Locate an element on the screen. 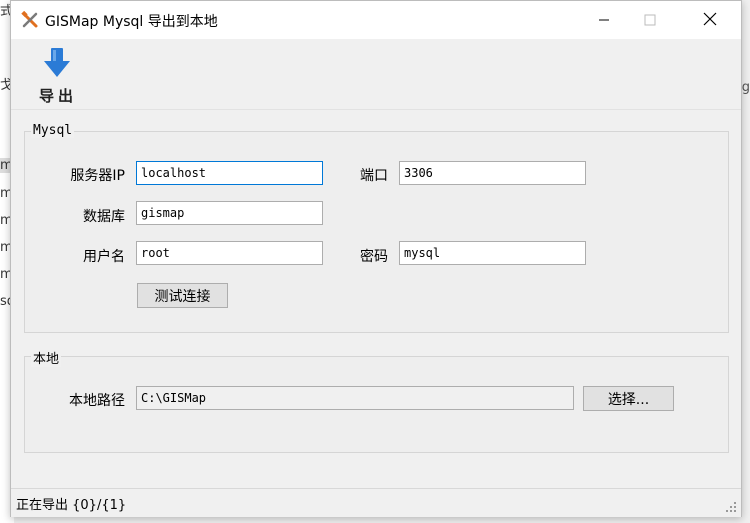  close-button is located at coordinates (710, 20).